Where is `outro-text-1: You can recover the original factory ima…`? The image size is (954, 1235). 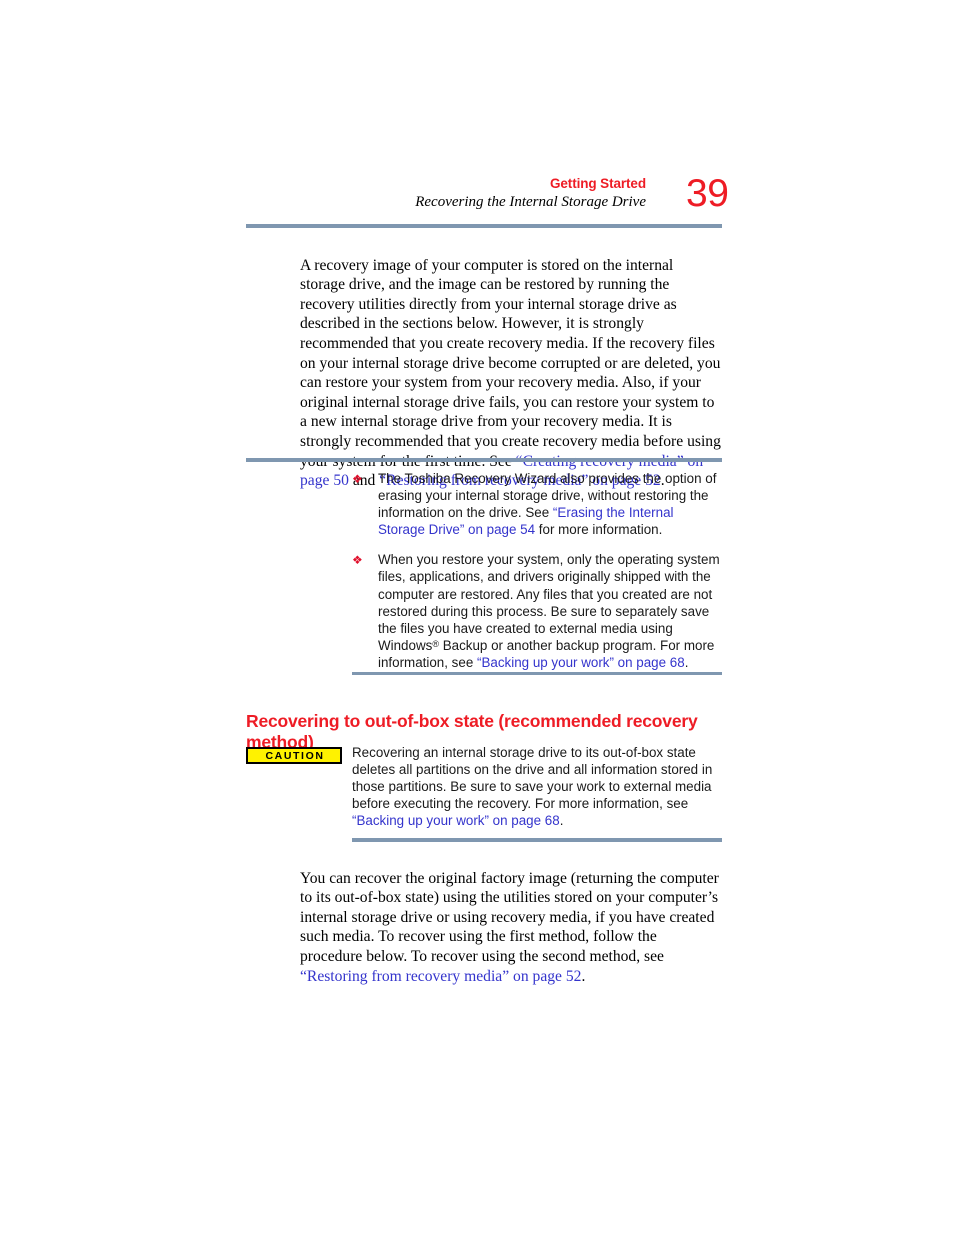
outro-text-1: You can recover the original factory ima… is located at coordinates (509, 917).